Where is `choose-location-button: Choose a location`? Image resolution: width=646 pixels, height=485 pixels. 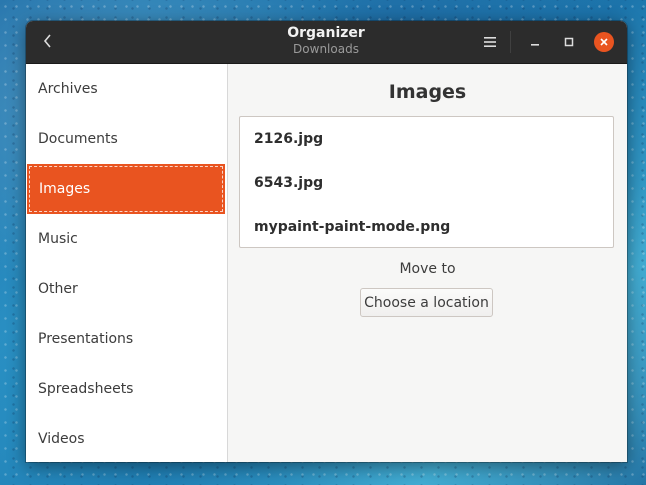 choose-location-button: Choose a location is located at coordinates (426, 302).